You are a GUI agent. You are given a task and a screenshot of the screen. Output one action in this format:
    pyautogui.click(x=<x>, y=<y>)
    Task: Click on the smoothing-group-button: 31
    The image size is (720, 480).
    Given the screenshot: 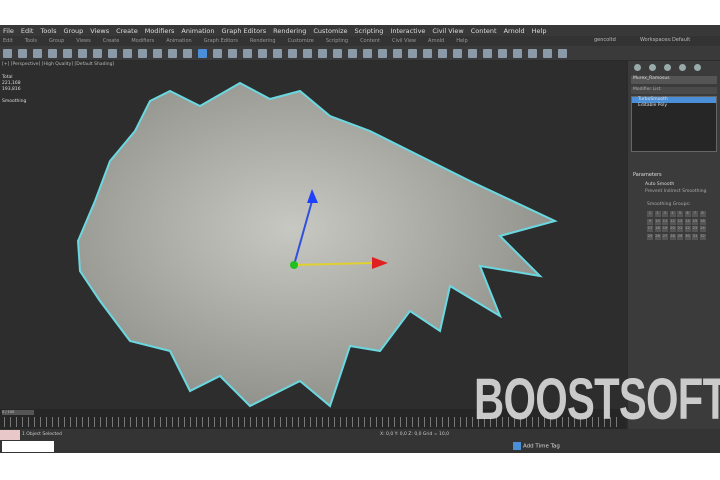 What is the action you would take?
    pyautogui.click(x=695, y=236)
    